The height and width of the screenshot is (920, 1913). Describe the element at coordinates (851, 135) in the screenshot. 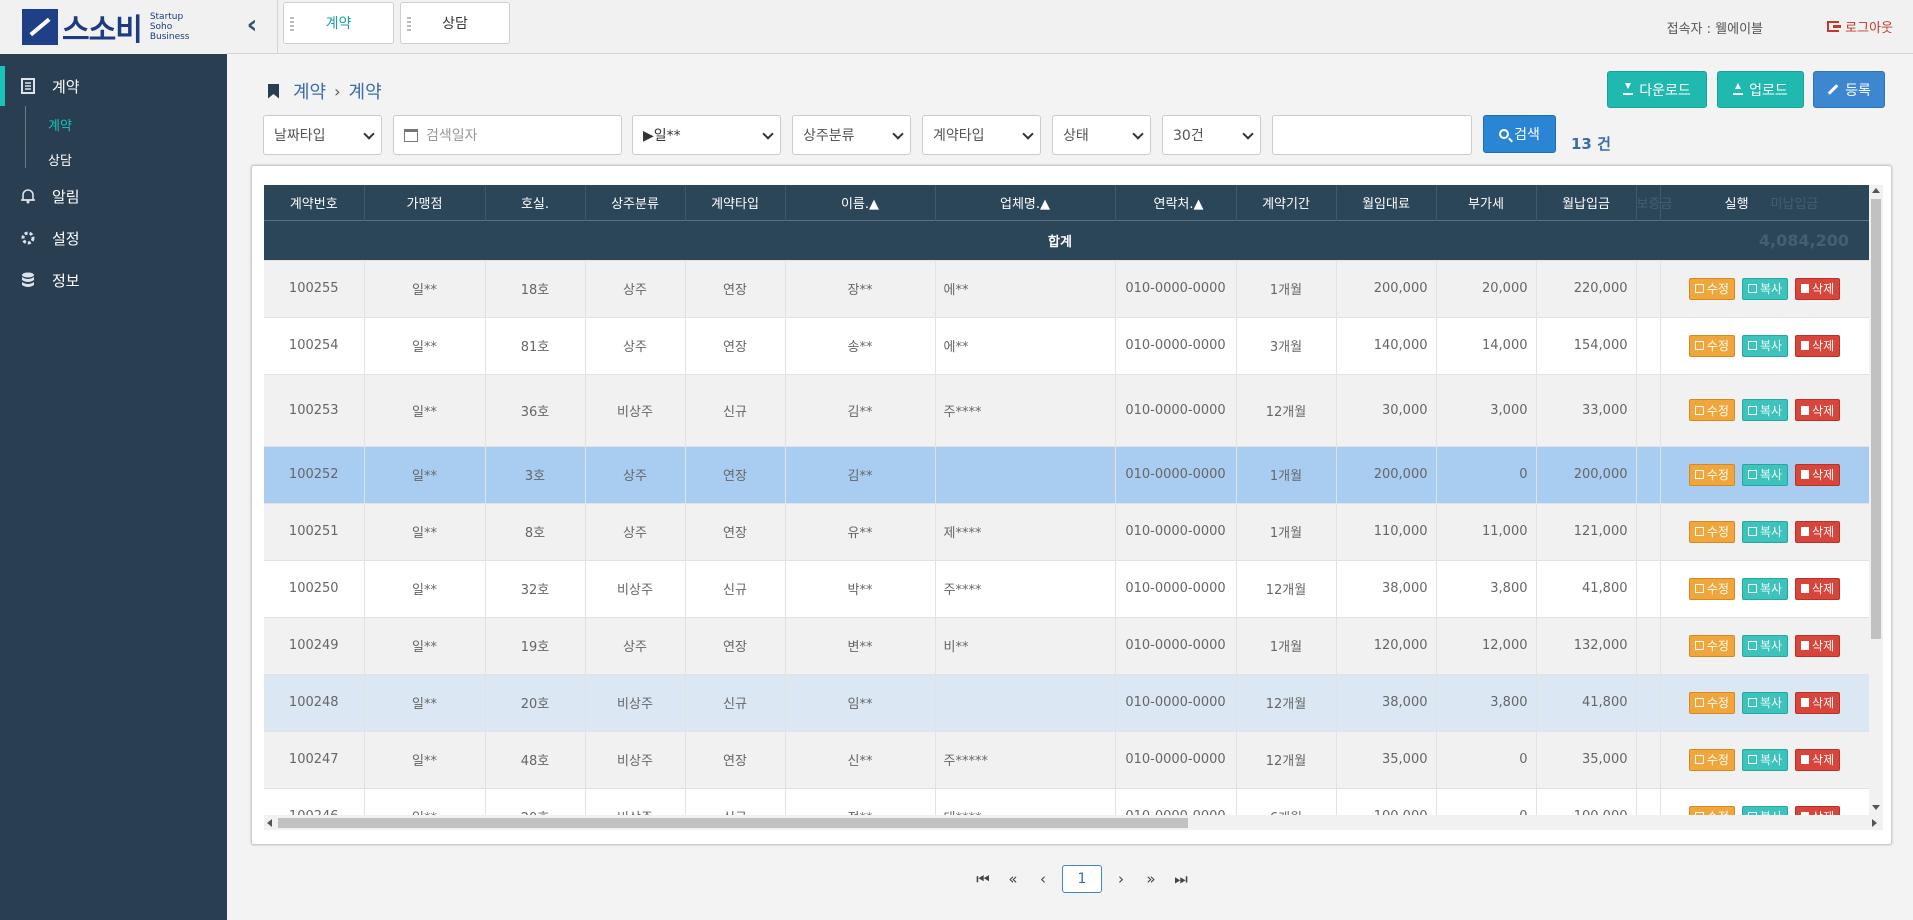

I see `resident-type-select: 상주분류` at that location.